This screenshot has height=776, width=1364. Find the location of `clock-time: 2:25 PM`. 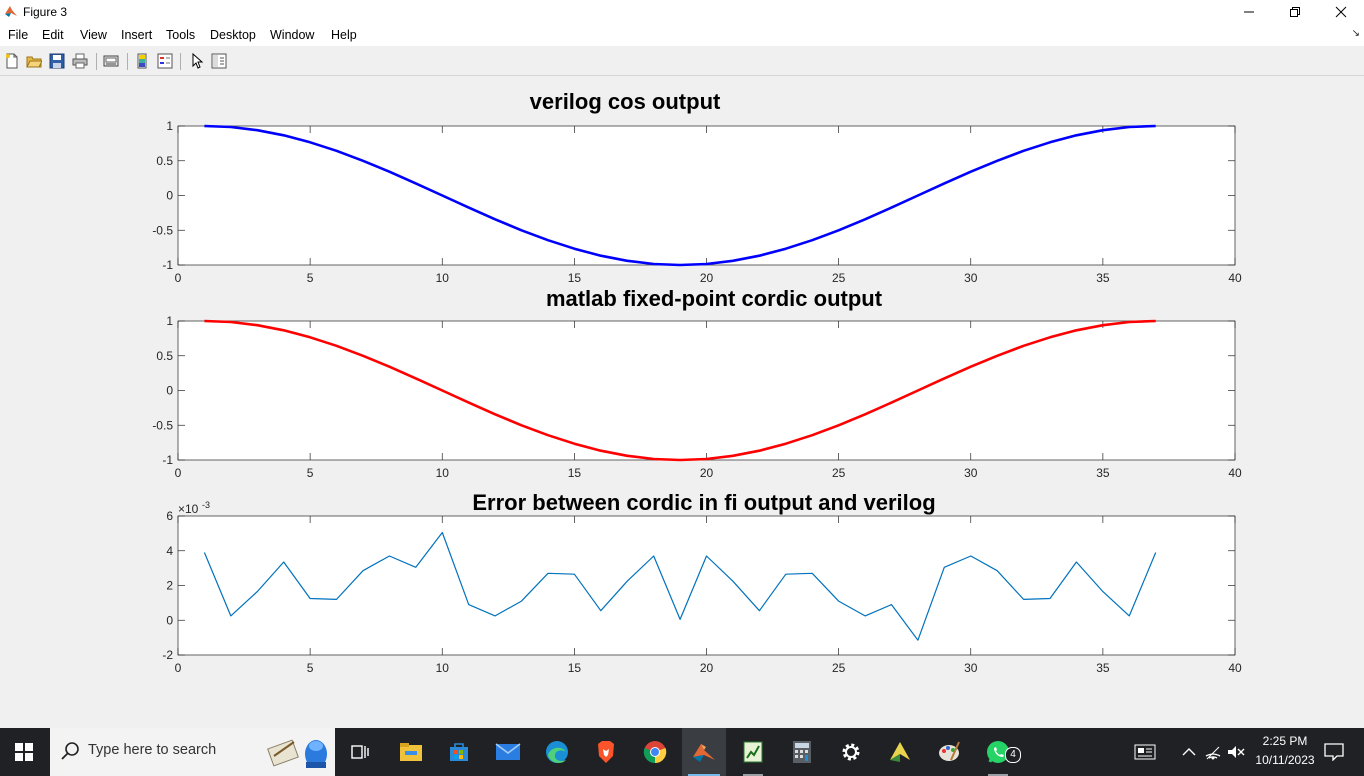

clock-time: 2:25 PM is located at coordinates (1285, 741).